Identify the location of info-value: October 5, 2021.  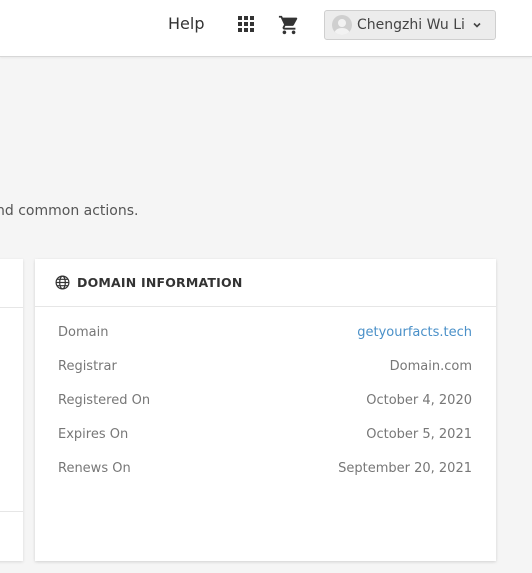
(419, 434).